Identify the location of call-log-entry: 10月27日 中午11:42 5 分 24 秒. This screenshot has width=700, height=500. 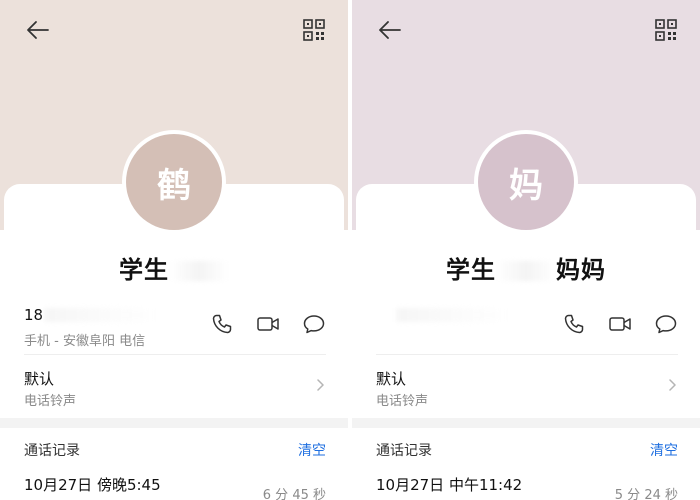
(527, 487).